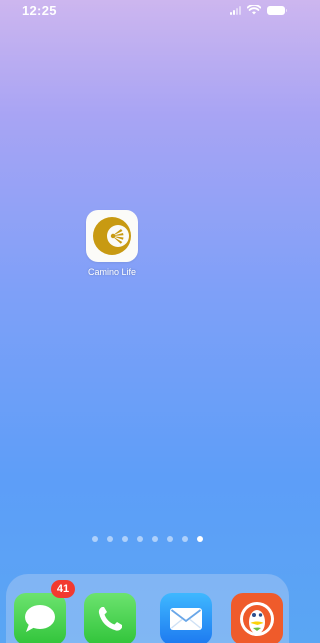  I want to click on app-camino-life: Camino Life, so click(112, 243).